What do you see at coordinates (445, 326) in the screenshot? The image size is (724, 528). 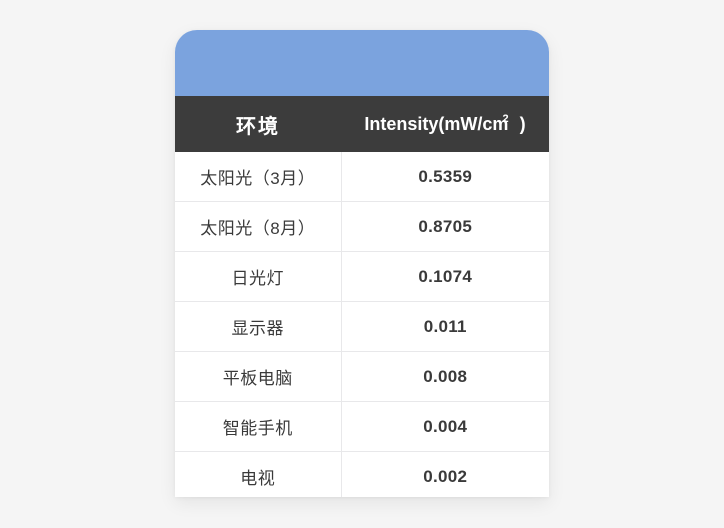 I see `cell-intensity: 0.011` at bounding box center [445, 326].